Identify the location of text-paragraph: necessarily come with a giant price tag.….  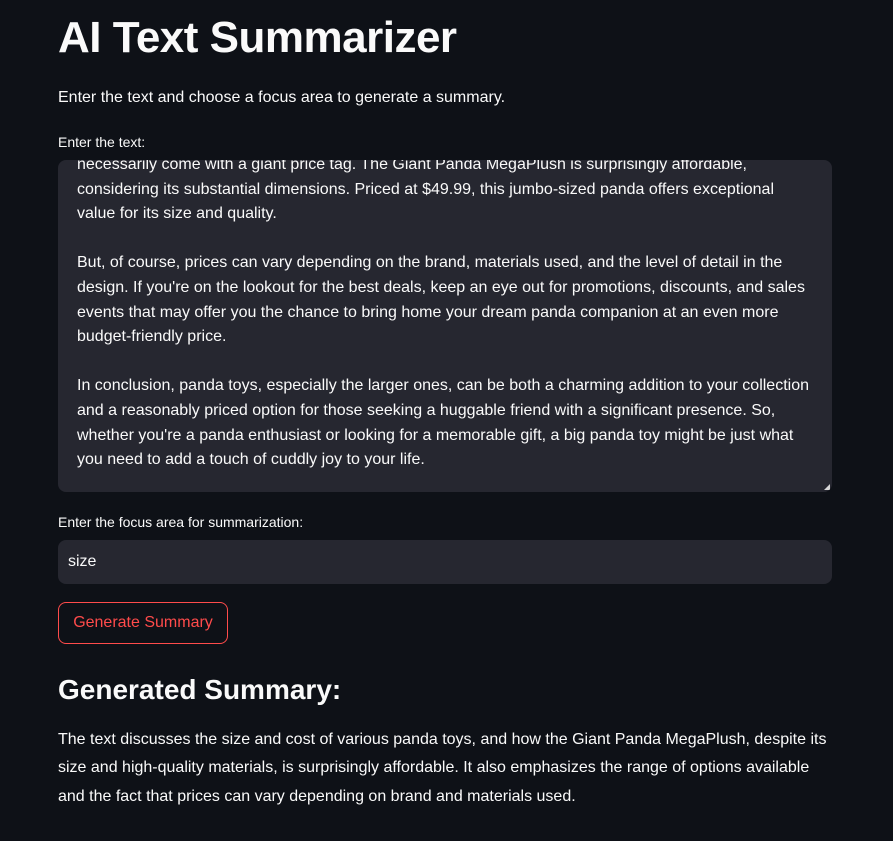
(425, 191).